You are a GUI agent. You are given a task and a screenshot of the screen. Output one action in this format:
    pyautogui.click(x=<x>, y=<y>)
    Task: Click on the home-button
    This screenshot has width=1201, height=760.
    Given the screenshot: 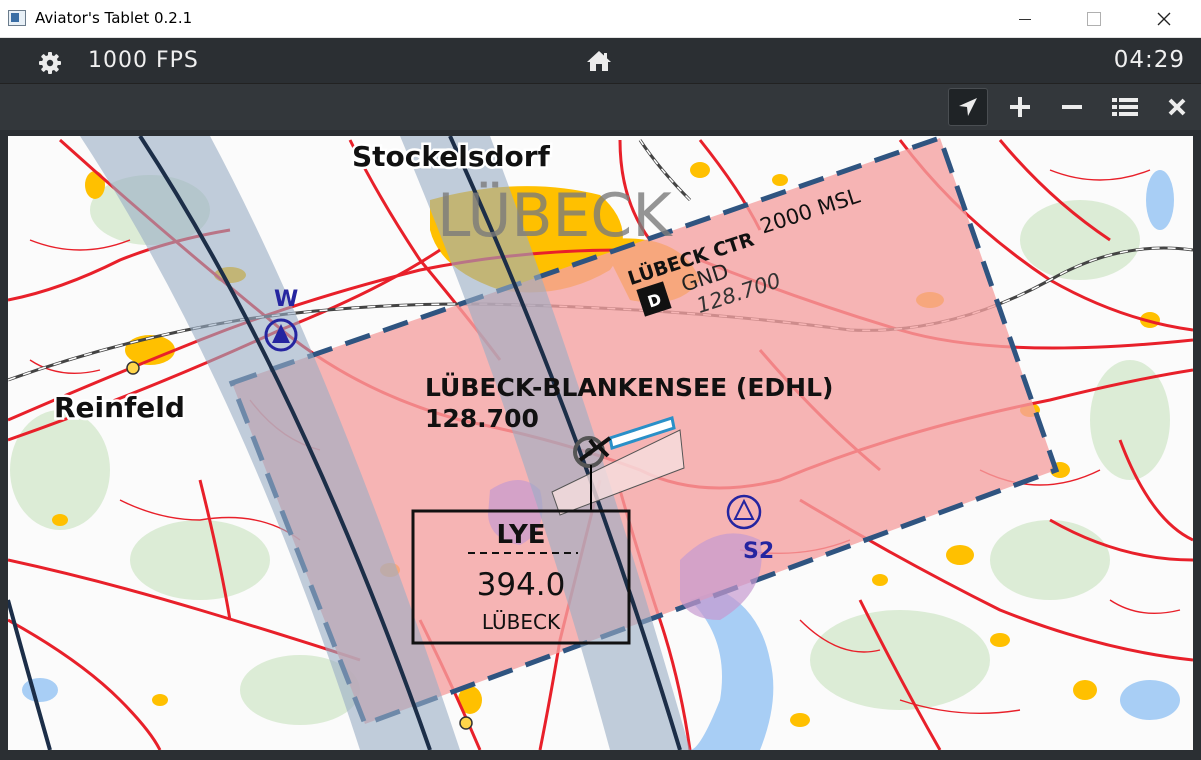 What is the action you would take?
    pyautogui.click(x=599, y=63)
    